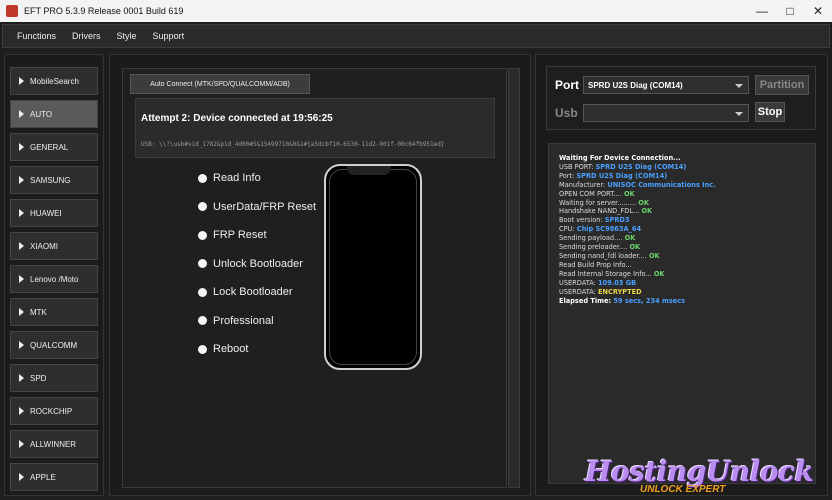 This screenshot has width=832, height=500. Describe the element at coordinates (762, 11) in the screenshot. I see `minimize-icon: —` at that location.